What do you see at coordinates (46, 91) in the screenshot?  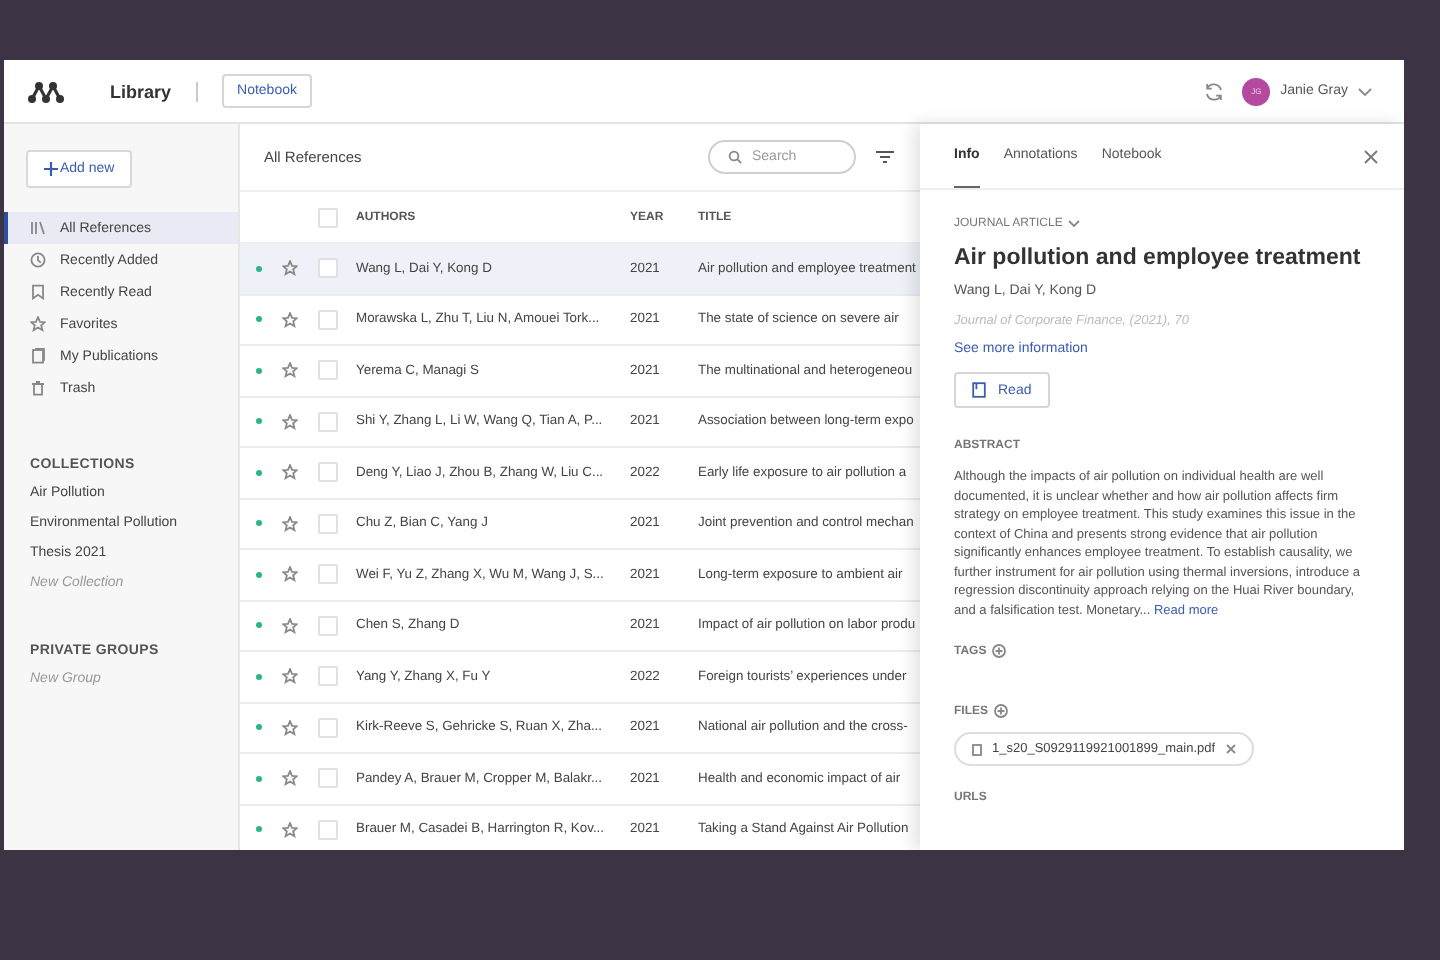 I see `logo-icon` at bounding box center [46, 91].